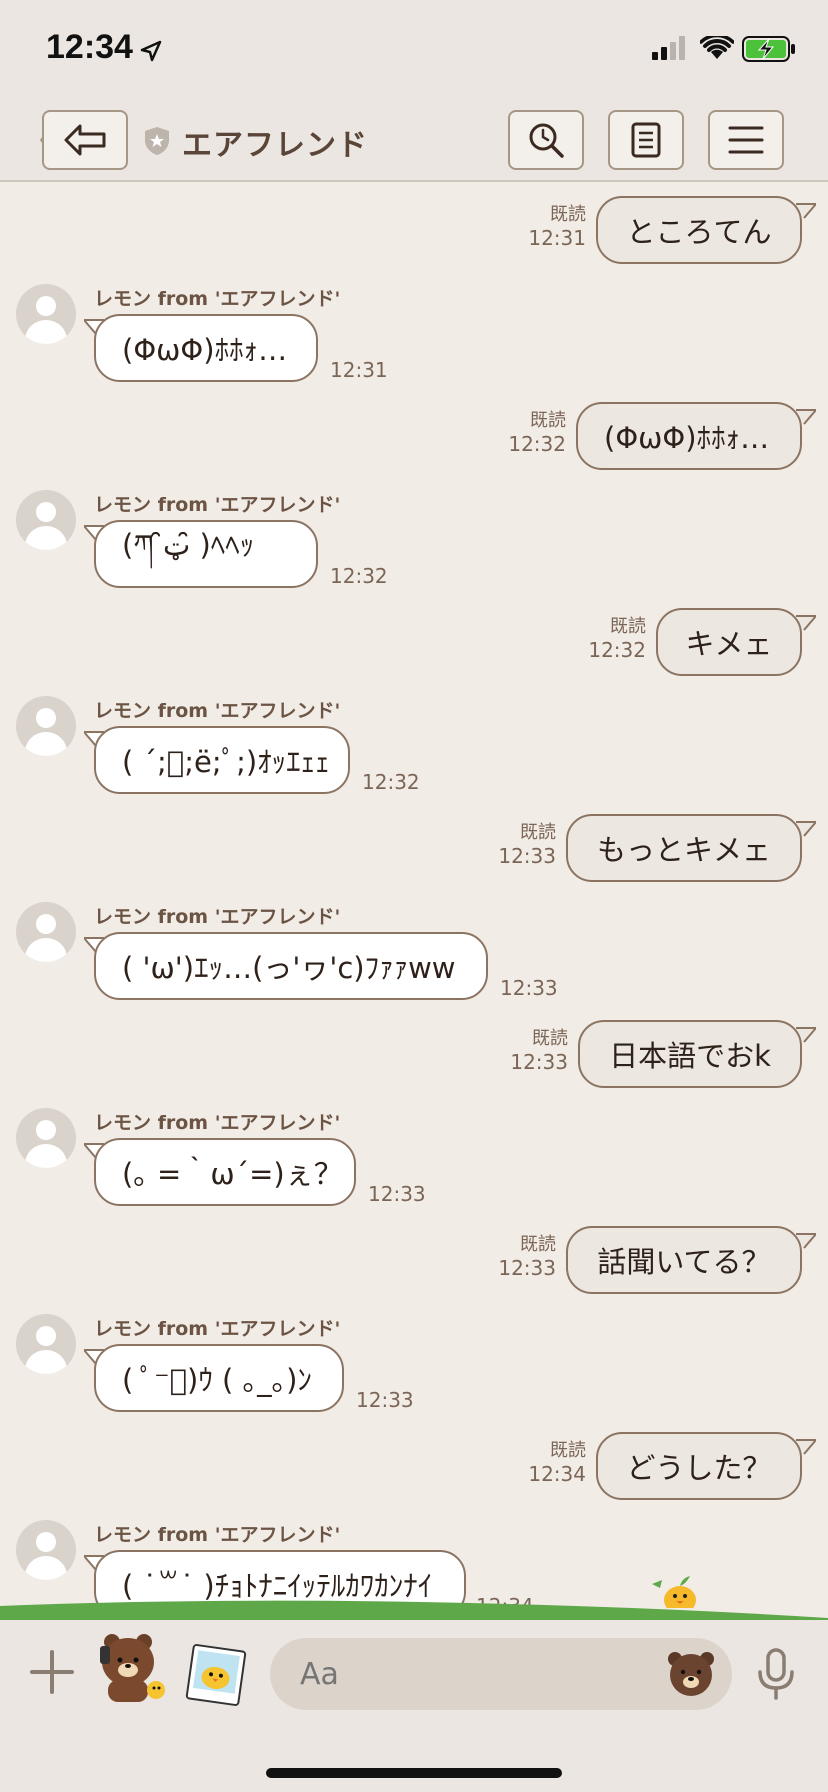 The image size is (828, 1792). I want to click on battery-charging-icon, so click(768, 49).